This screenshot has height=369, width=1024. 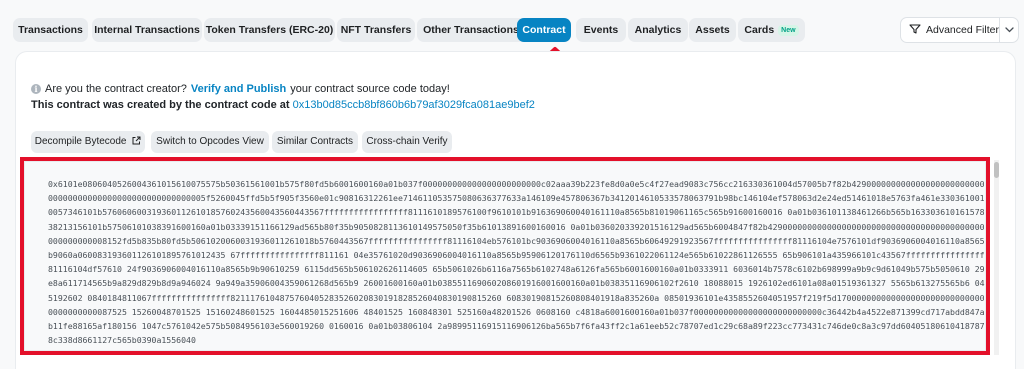 I want to click on advanced-filter-label: Advanced Filter, so click(x=962, y=30).